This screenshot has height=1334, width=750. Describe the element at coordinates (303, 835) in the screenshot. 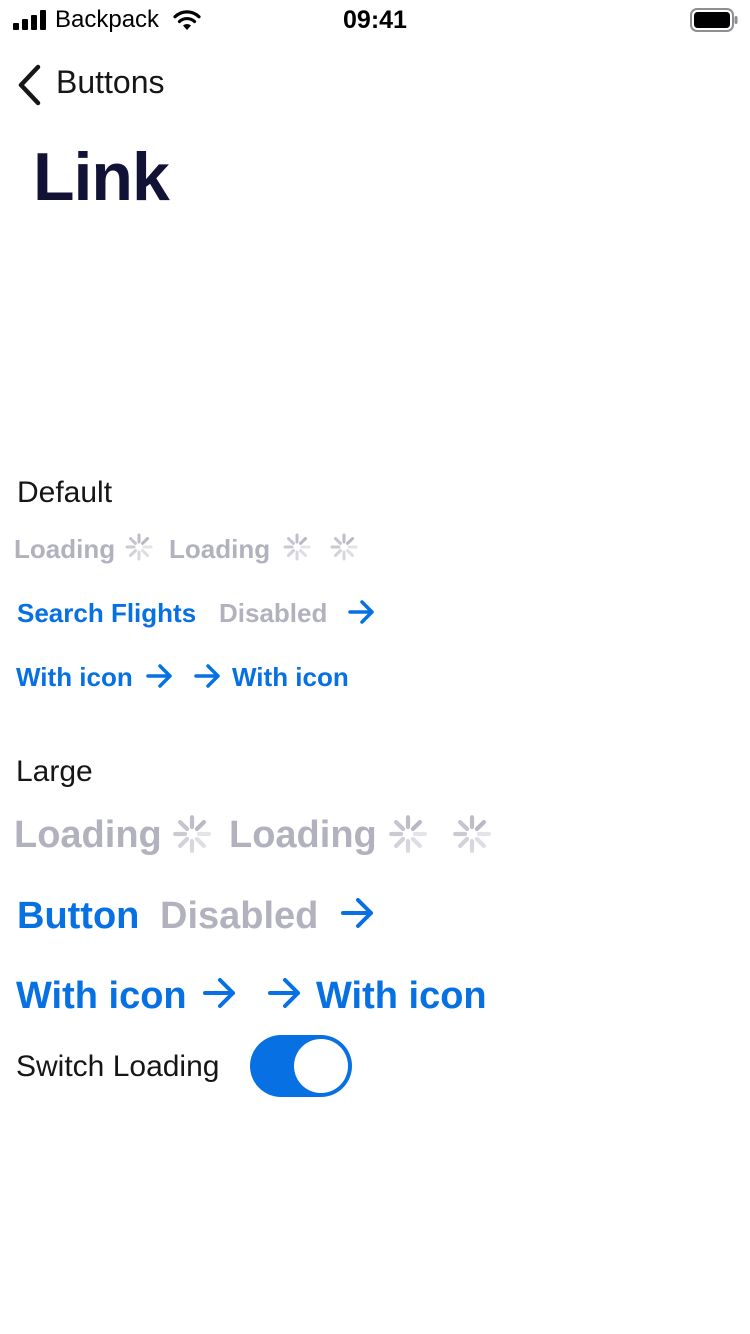

I see `loading-large-link-2: Loading` at that location.